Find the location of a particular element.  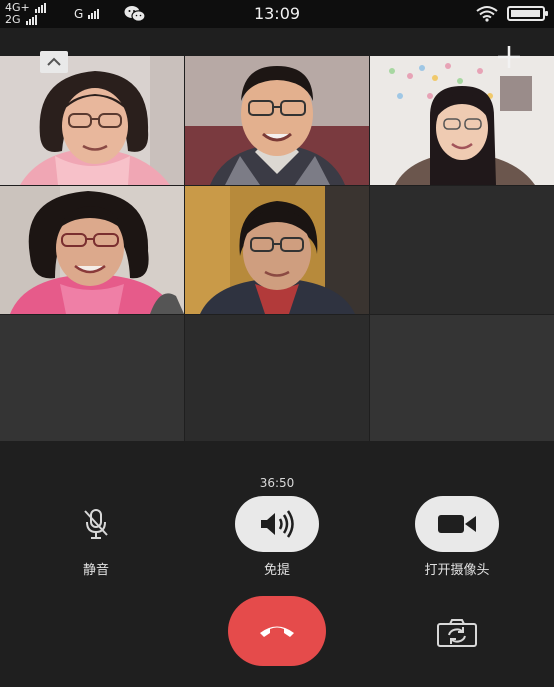

microphone-off-icon is located at coordinates (96, 524).